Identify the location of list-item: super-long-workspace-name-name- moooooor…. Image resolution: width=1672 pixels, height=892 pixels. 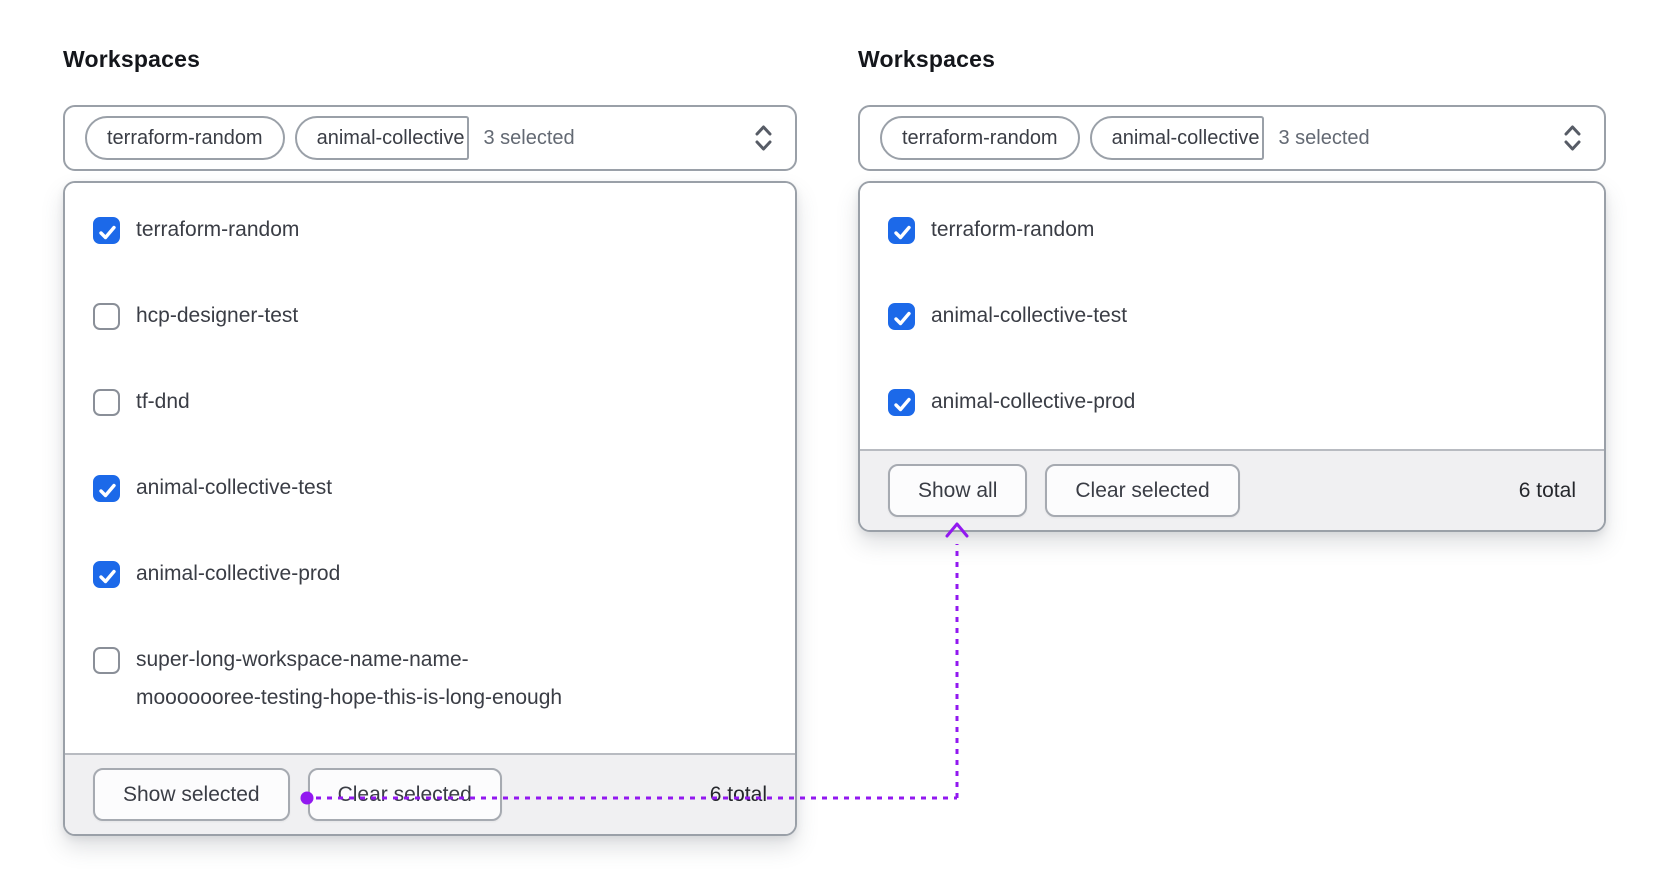
(430, 679).